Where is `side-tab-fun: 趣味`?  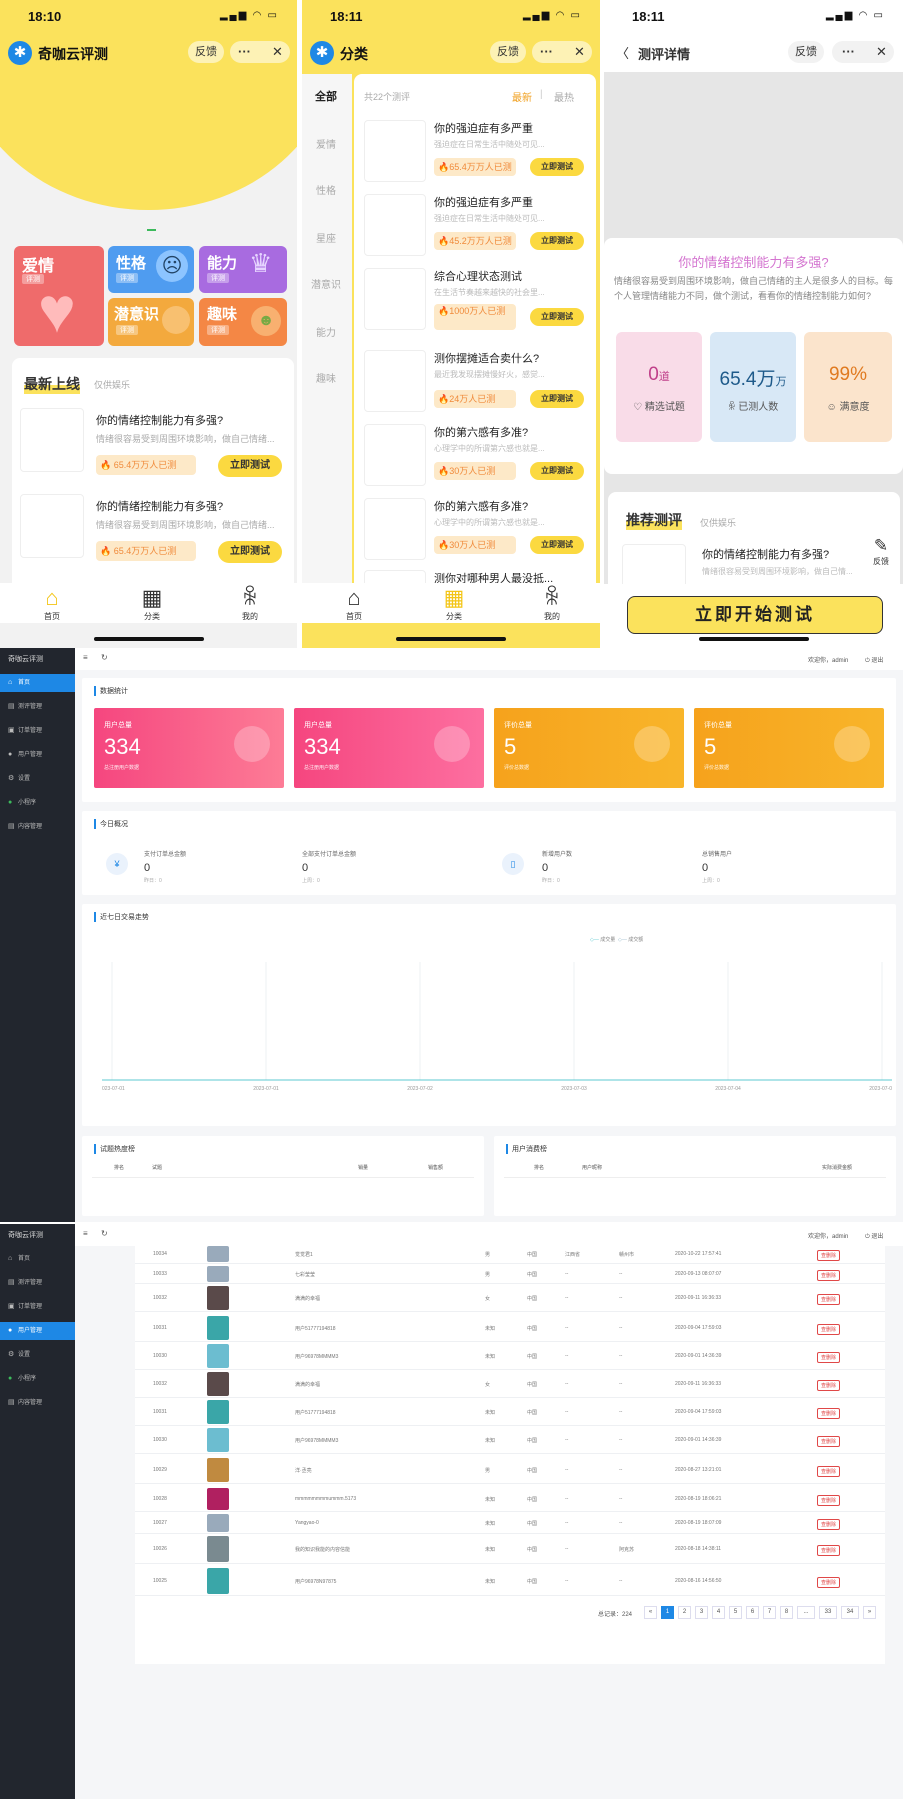 side-tab-fun: 趣味 is located at coordinates (326, 377).